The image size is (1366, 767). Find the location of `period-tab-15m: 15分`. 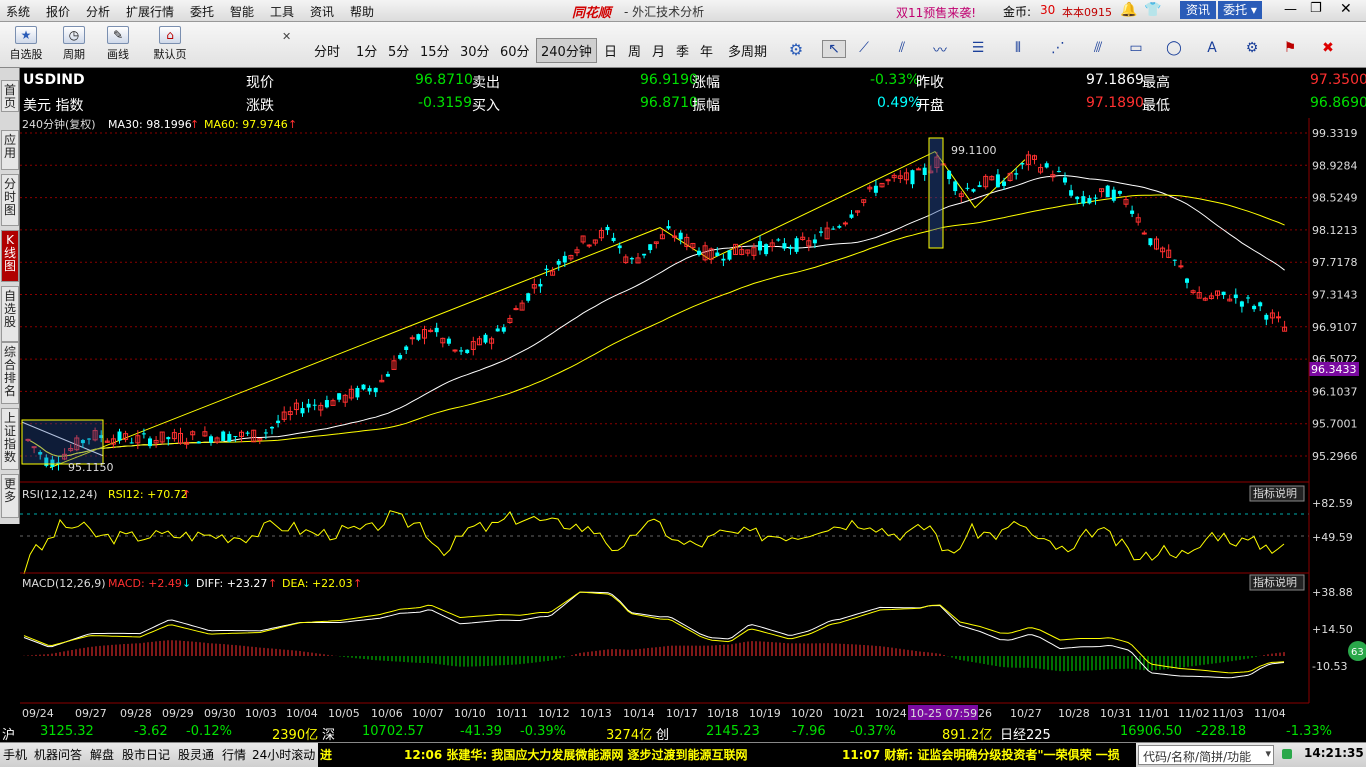

period-tab-15m: 15分 is located at coordinates (435, 50).